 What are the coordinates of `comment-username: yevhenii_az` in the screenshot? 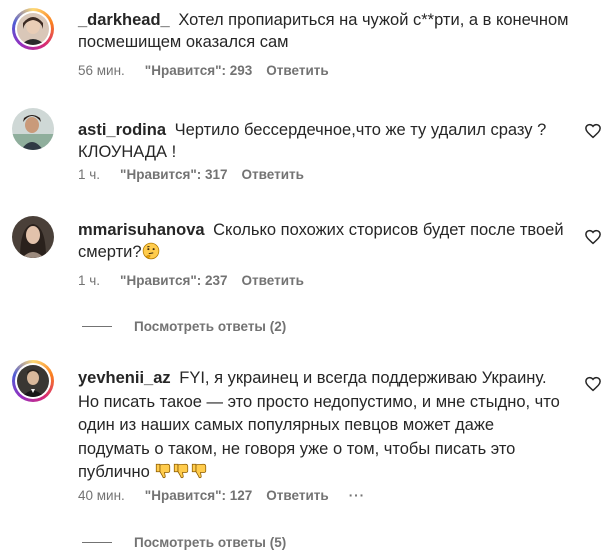 It's located at (124, 378).